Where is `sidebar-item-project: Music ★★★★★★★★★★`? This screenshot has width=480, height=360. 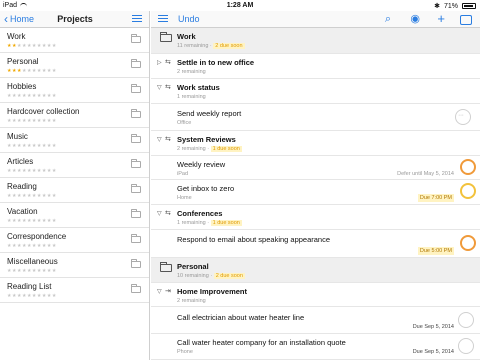
sidebar-item-project: Music ★★★★★★★★★★ is located at coordinates (74, 140).